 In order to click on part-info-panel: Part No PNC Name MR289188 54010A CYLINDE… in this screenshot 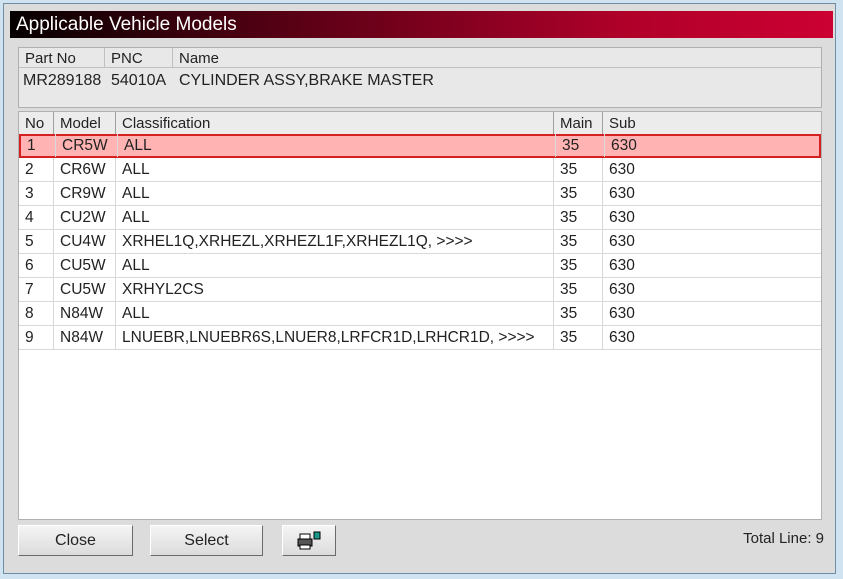, I will do `click(420, 77)`.